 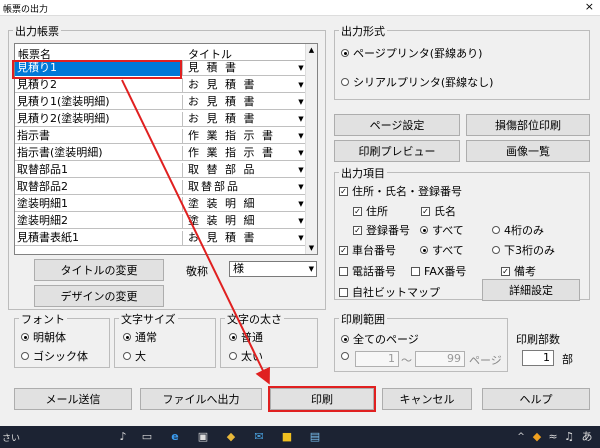 What do you see at coordinates (485, 360) in the screenshot?
I see `range-page-unit: ページ` at bounding box center [485, 360].